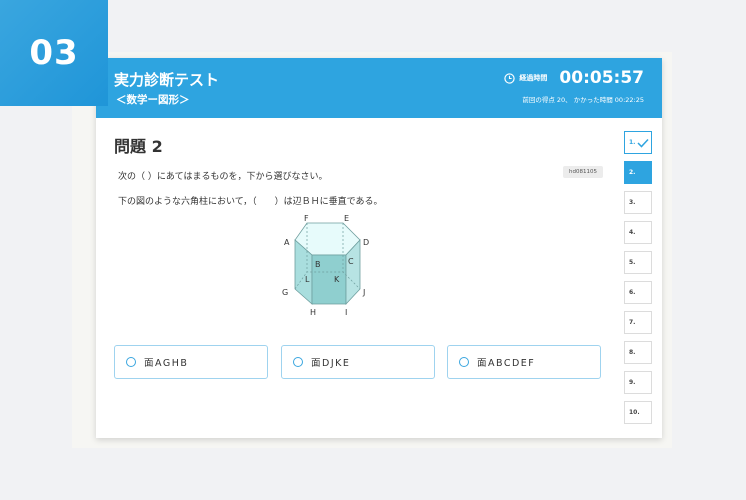  I want to click on step-number-badge: 03, so click(54, 53).